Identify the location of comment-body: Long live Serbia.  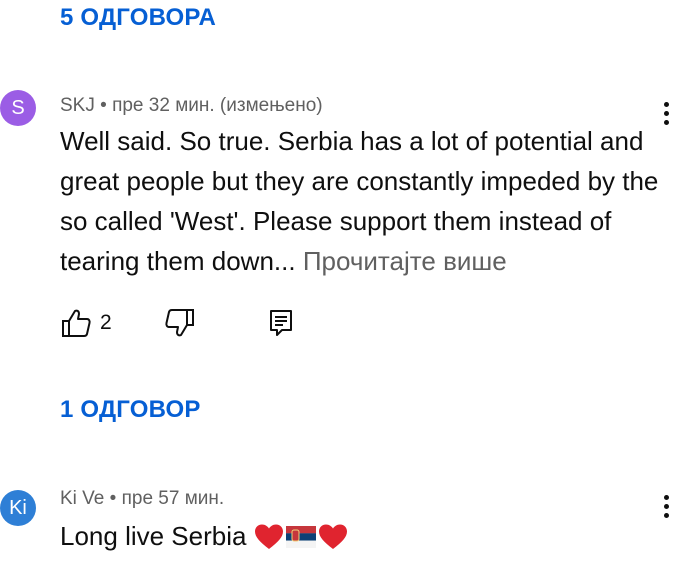
(153, 536).